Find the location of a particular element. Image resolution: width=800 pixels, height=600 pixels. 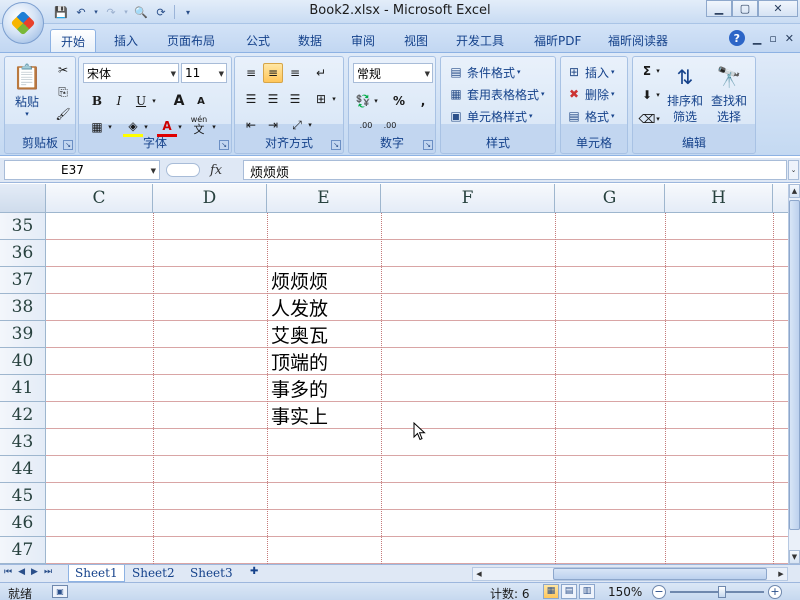

insert-sheet-icon: ✚ is located at coordinates (254, 573).